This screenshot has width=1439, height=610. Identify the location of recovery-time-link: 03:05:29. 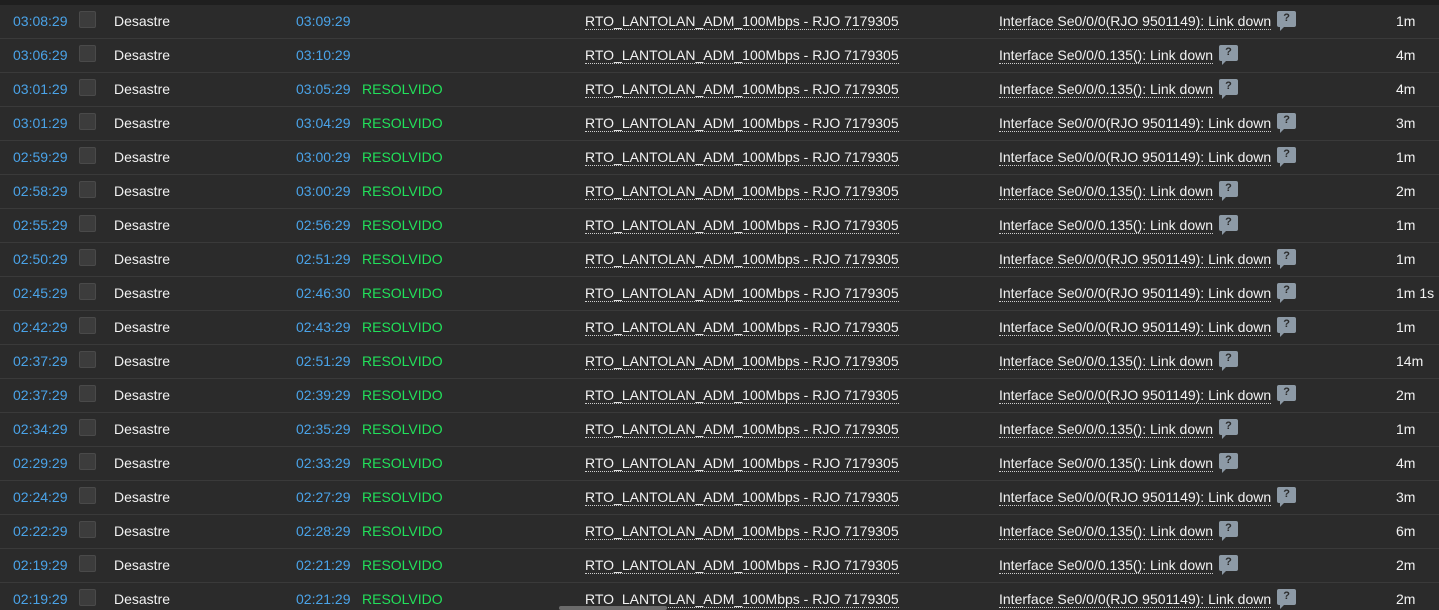
(323, 89).